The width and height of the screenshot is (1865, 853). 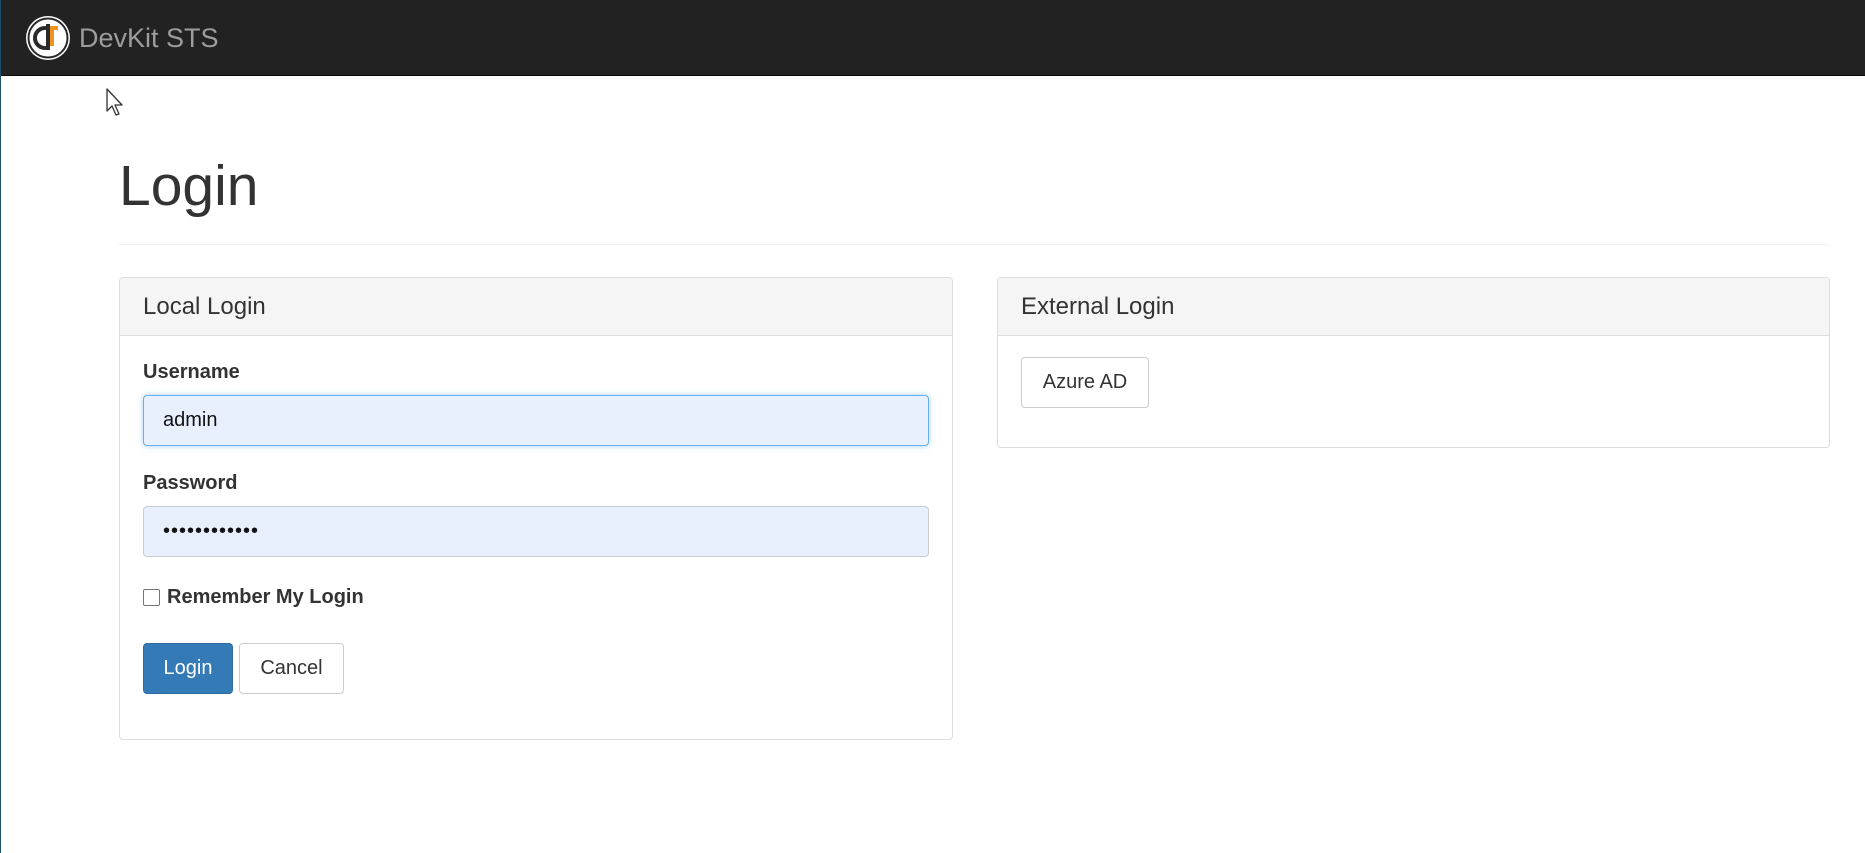 What do you see at coordinates (536, 420) in the screenshot?
I see `username-input` at bounding box center [536, 420].